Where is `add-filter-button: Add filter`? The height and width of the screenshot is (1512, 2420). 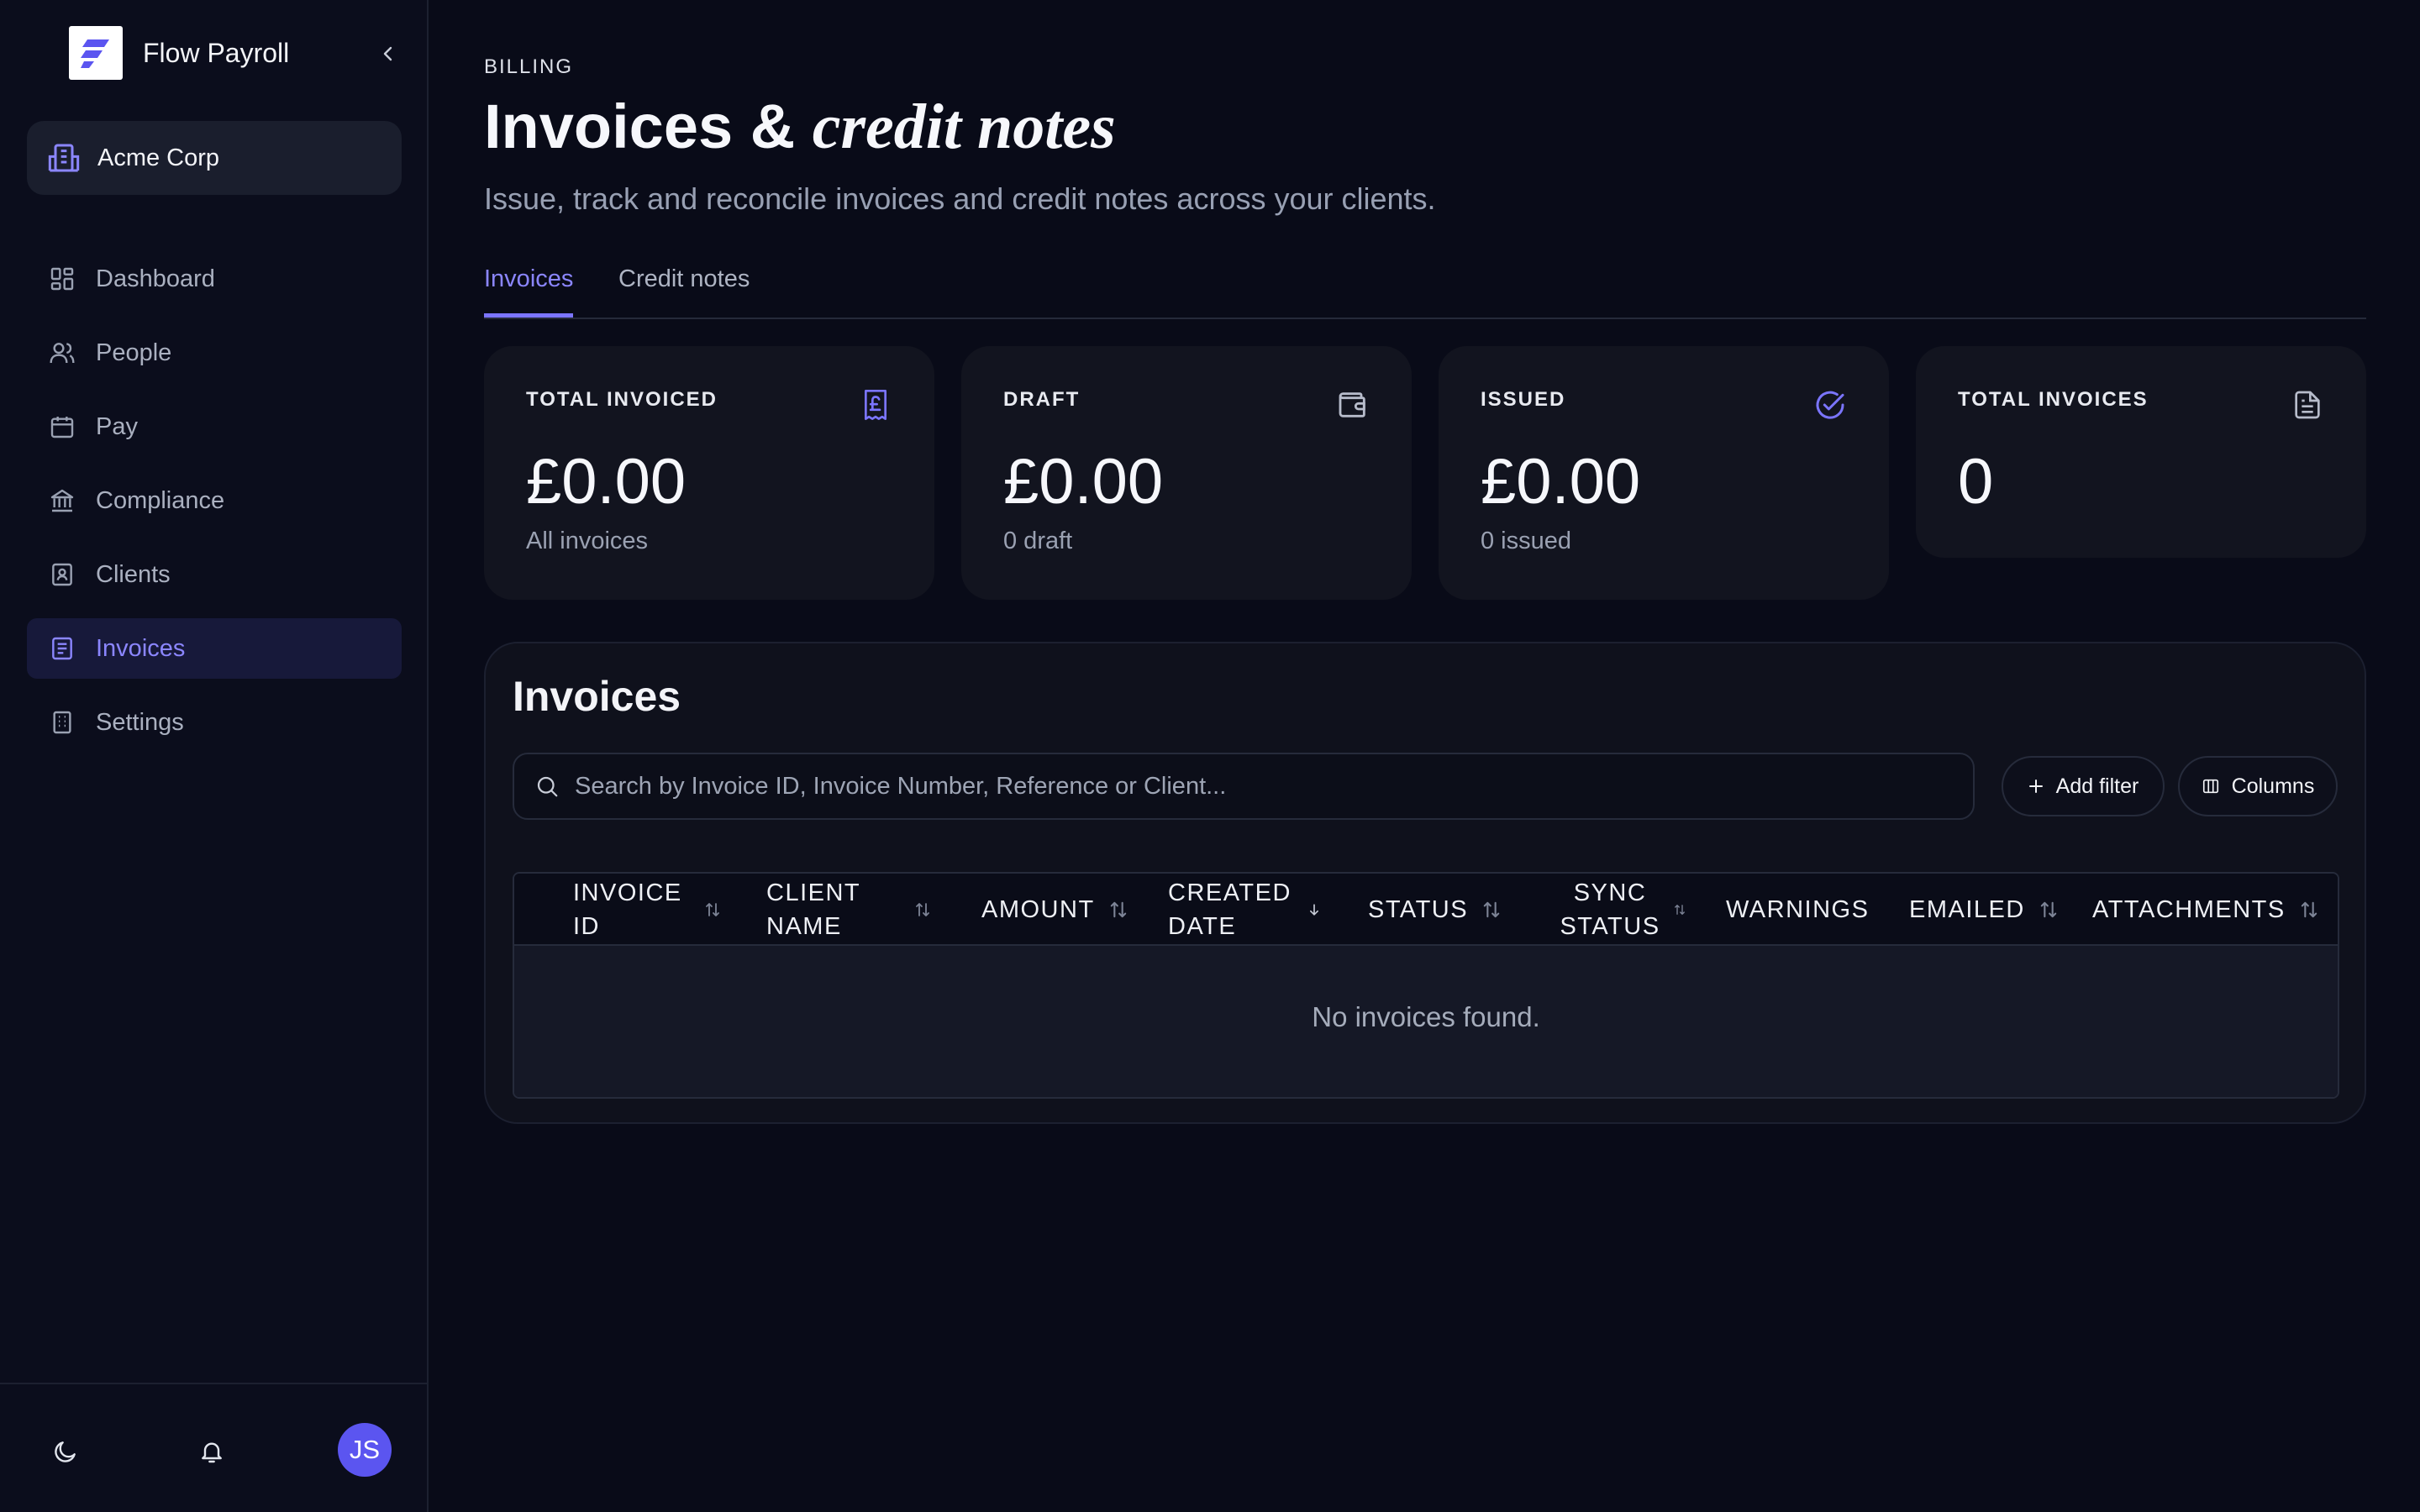 add-filter-button: Add filter is located at coordinates (2084, 786).